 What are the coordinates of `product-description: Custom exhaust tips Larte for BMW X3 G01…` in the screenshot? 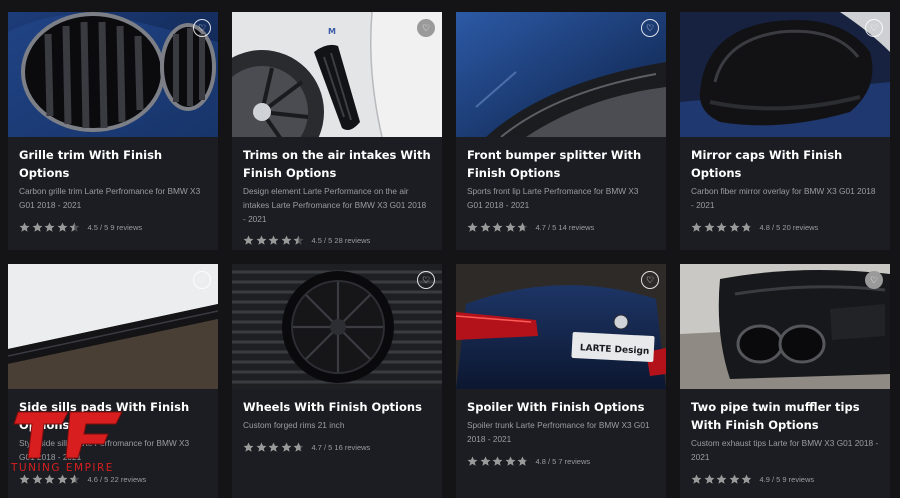 It's located at (785, 450).